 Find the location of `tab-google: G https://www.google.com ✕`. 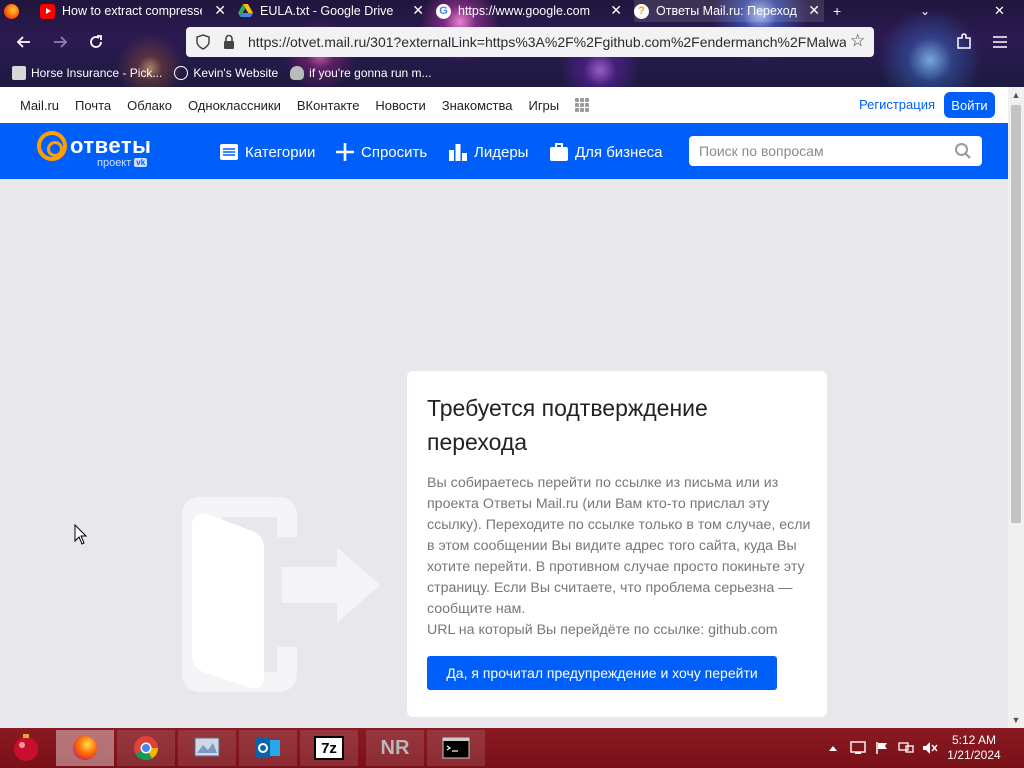

tab-google: G https://www.google.com ✕ is located at coordinates (531, 11).